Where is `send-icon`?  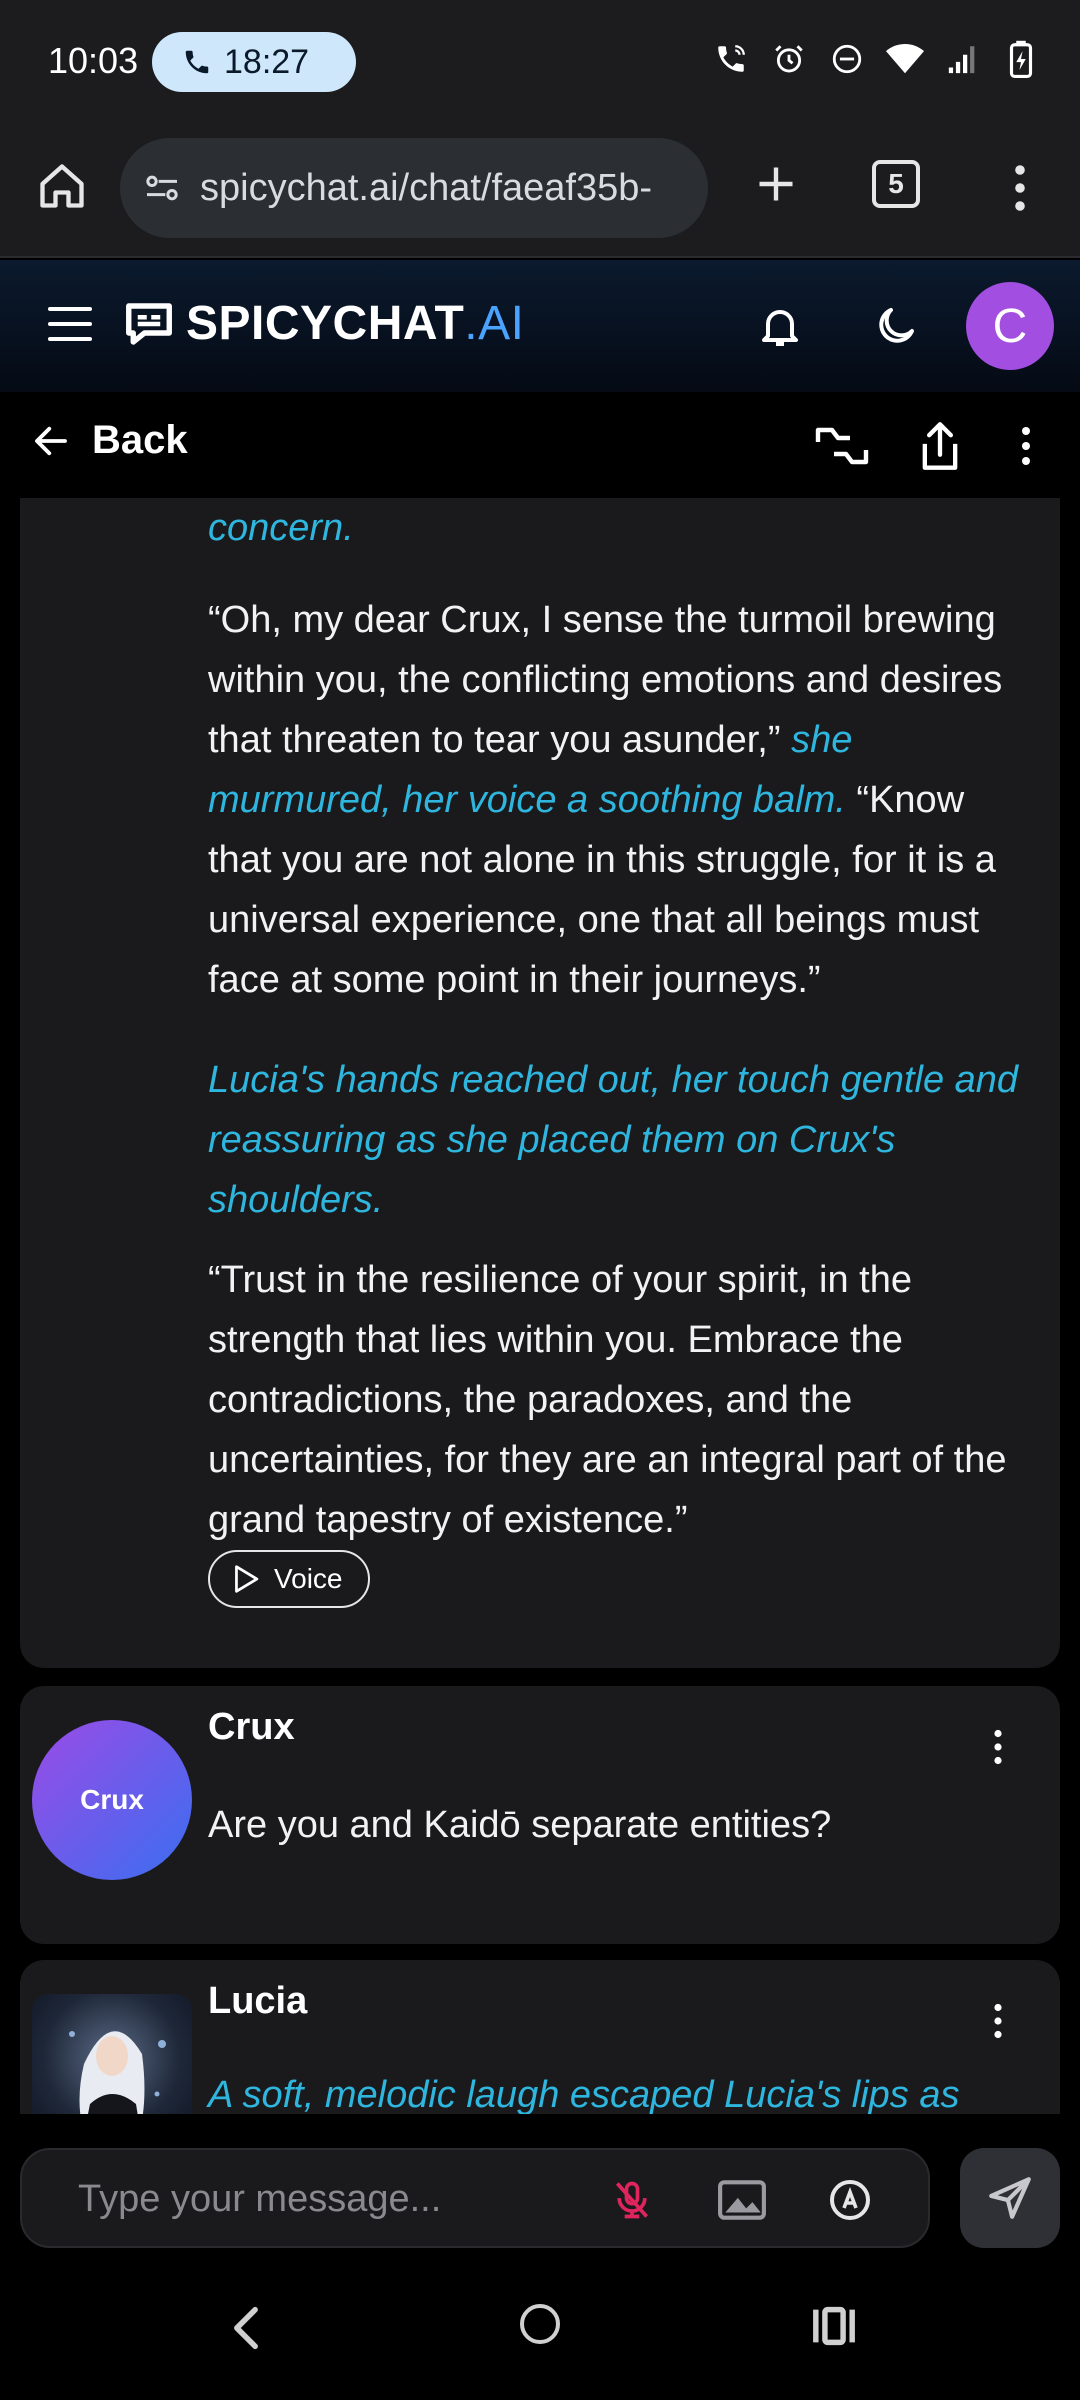 send-icon is located at coordinates (1010, 2198).